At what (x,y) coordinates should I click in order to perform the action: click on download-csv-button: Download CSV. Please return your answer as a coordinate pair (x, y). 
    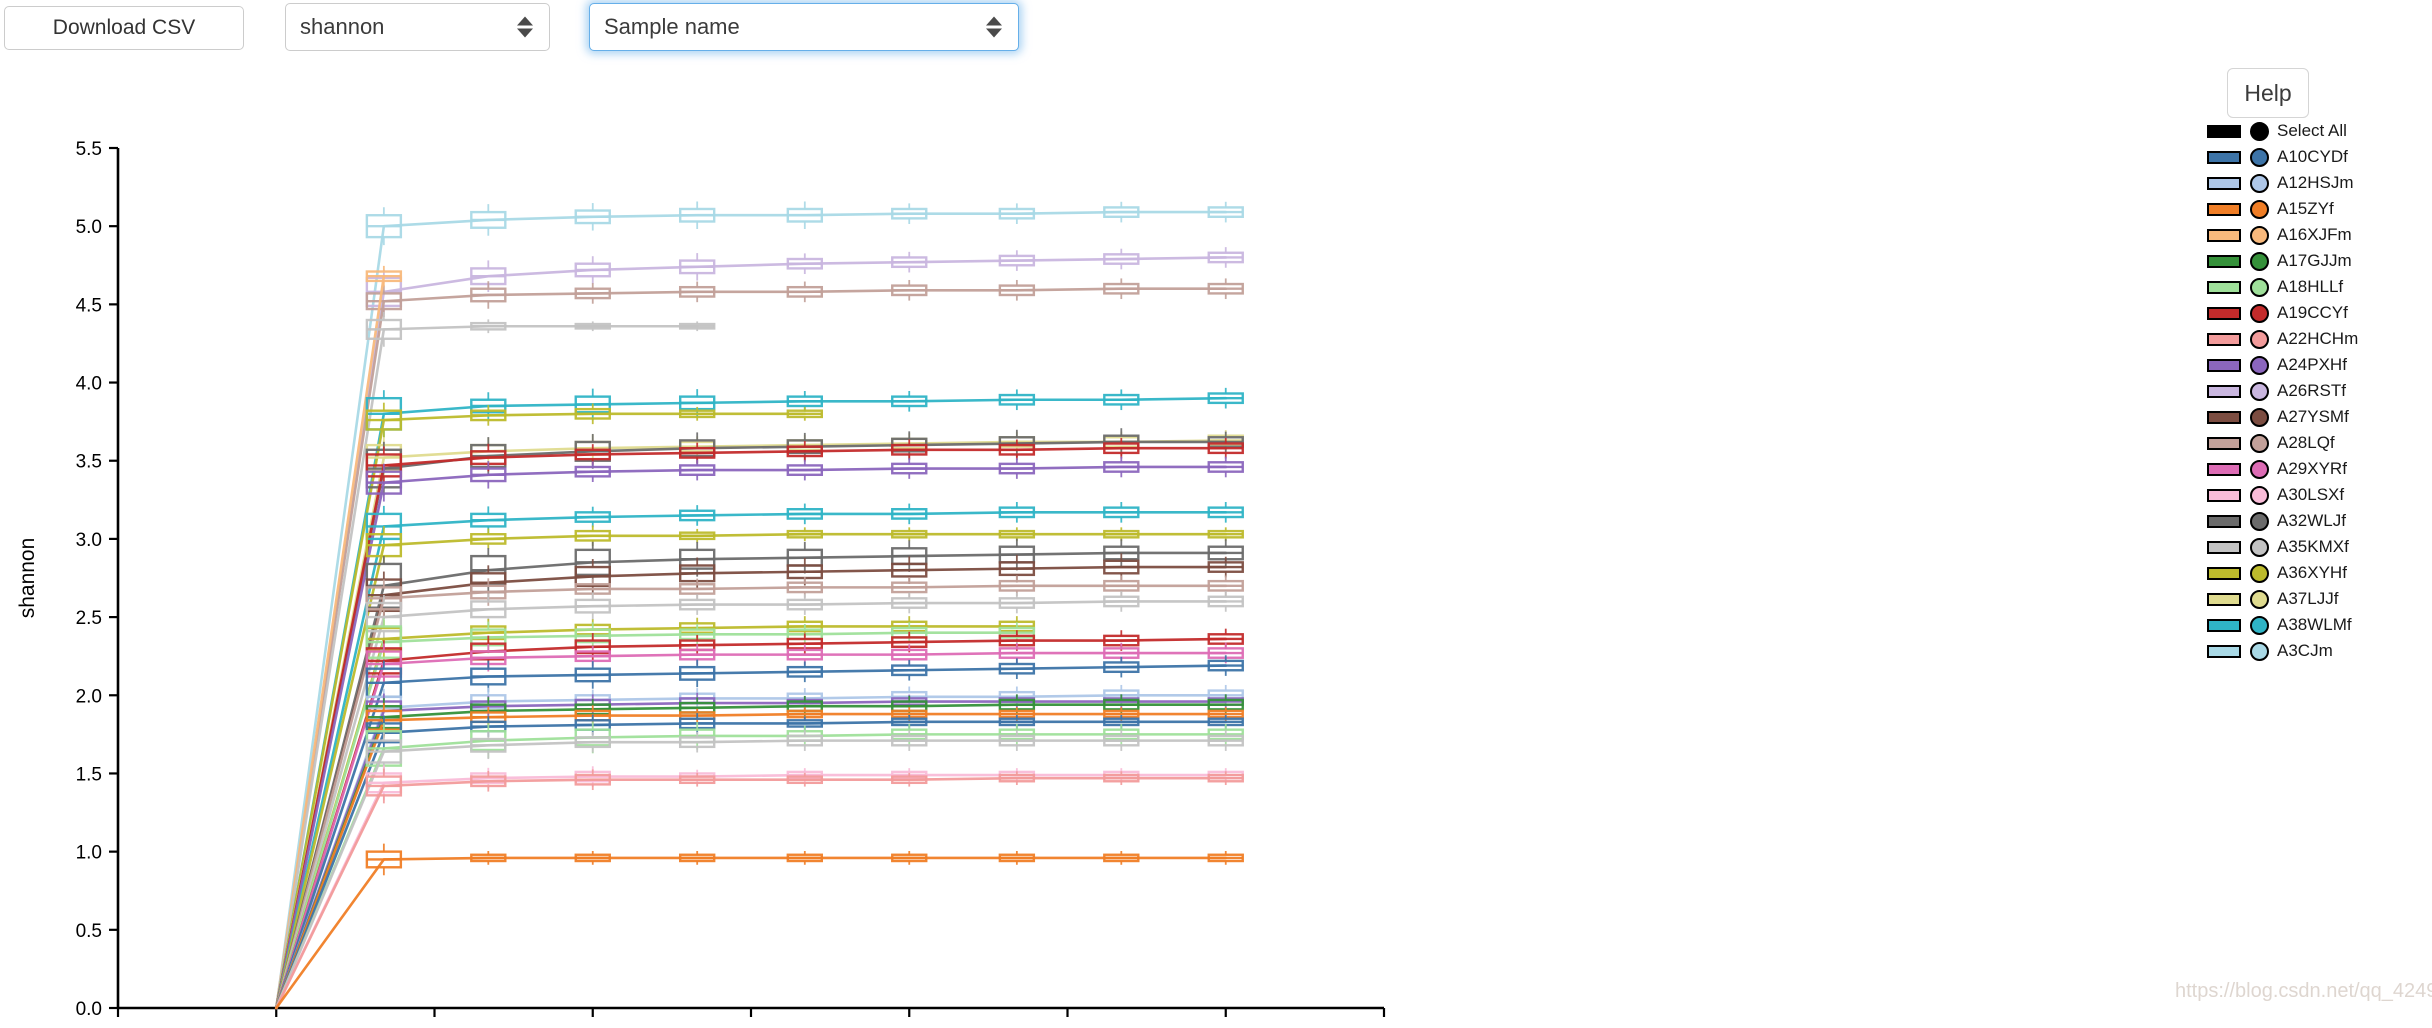
    Looking at the image, I should click on (124, 28).